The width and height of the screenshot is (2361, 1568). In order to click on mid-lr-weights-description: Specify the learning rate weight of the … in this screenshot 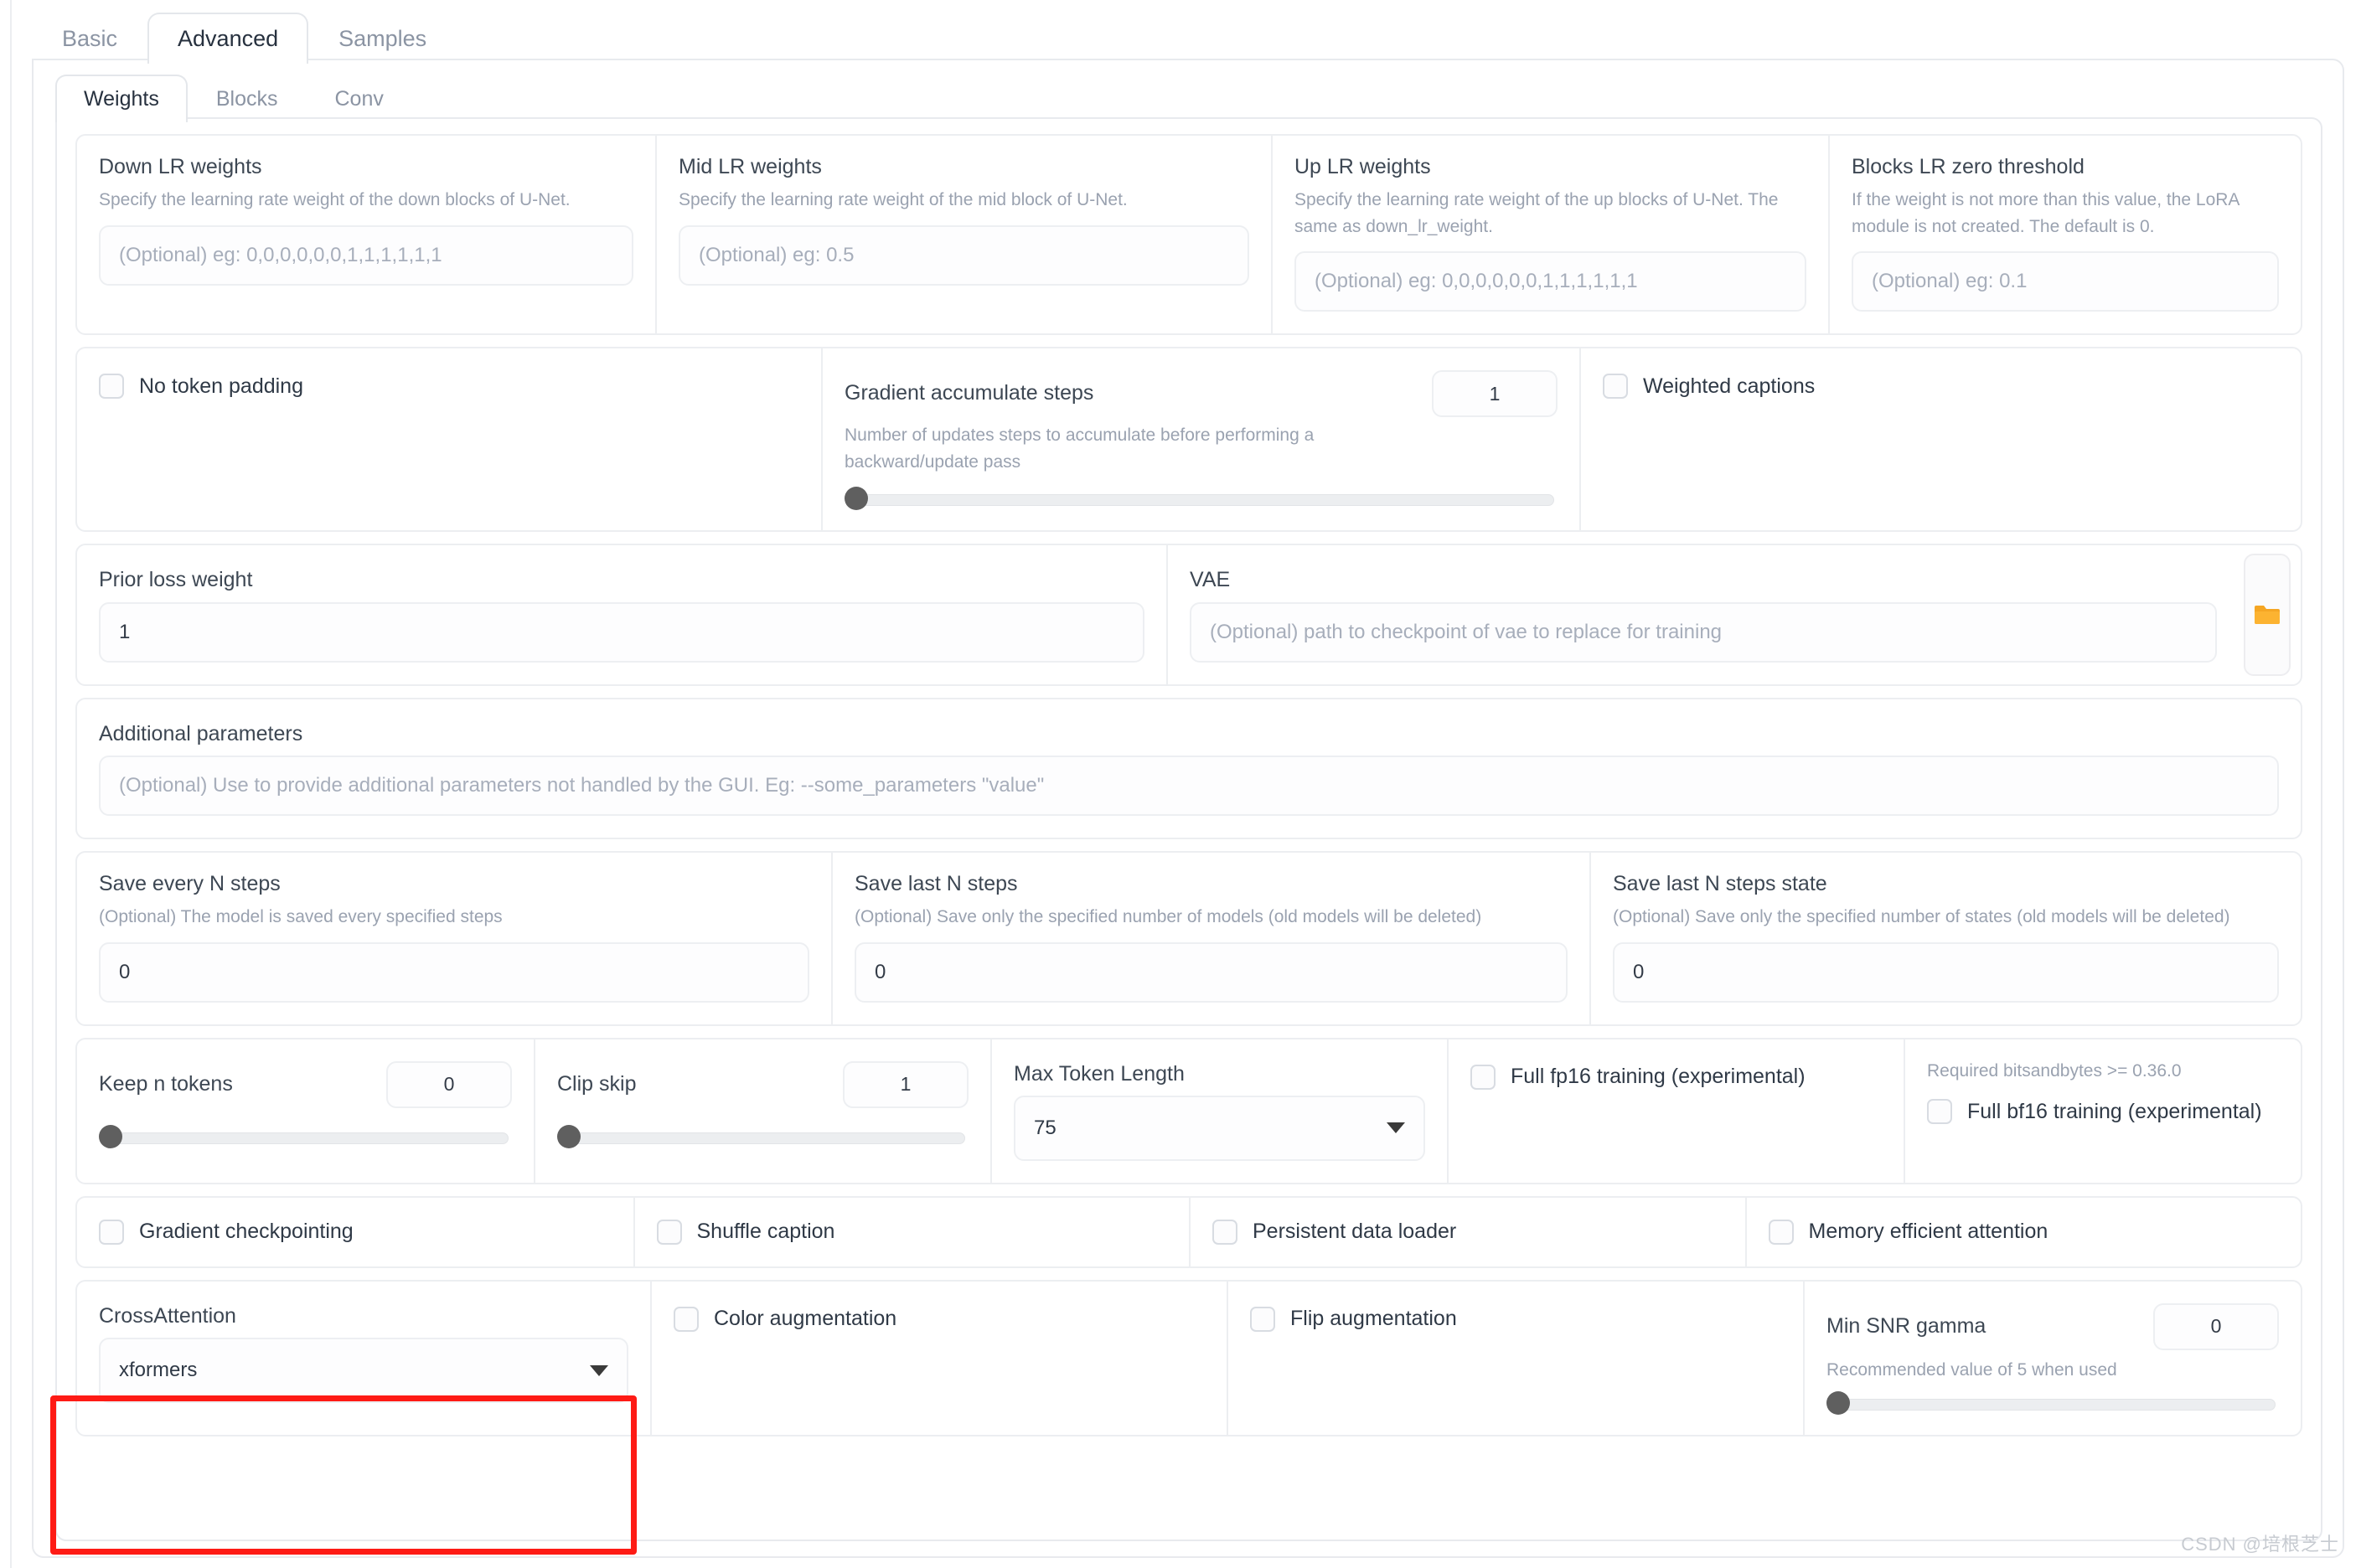, I will do `click(903, 200)`.